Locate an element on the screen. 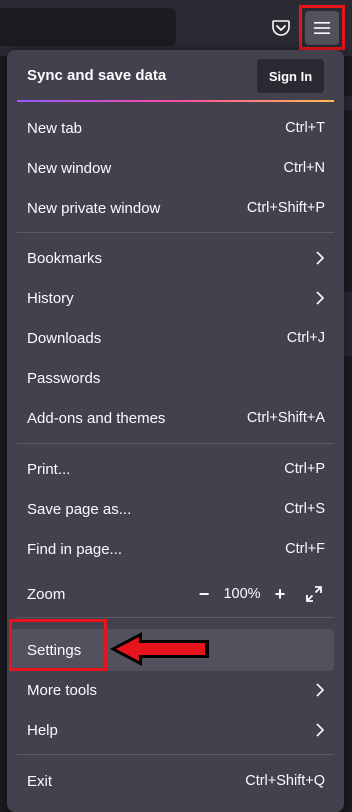 The image size is (352, 812). sign-in-button: Sign In is located at coordinates (290, 76).